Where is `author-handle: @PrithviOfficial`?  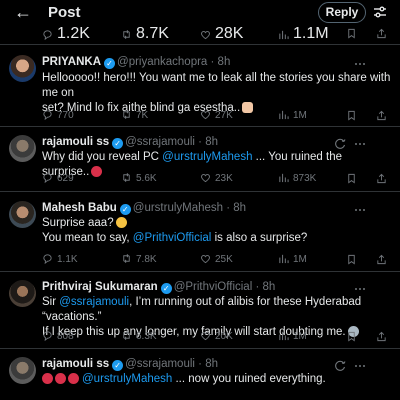
author-handle: @PrithviOfficial is located at coordinates (213, 287).